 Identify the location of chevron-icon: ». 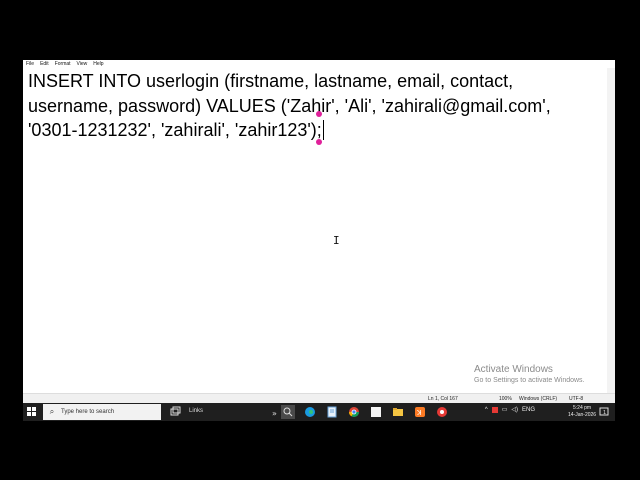
(275, 412).